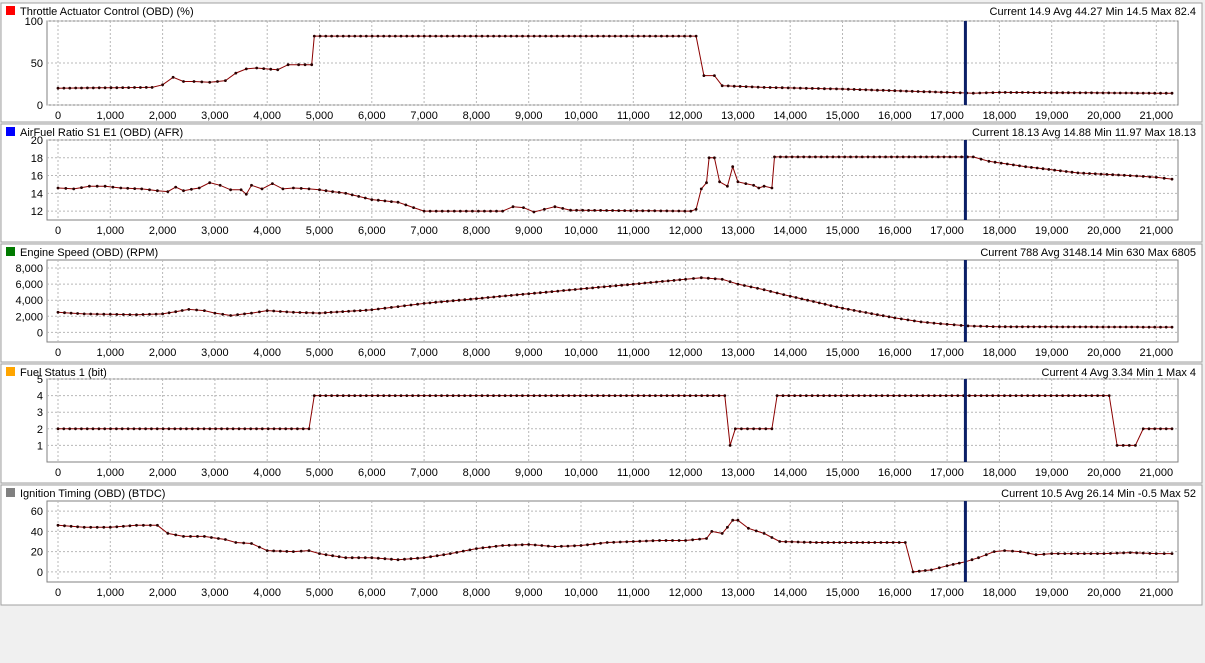 This screenshot has width=1205, height=663. Describe the element at coordinates (267, 593) in the screenshot. I see `x-tick-label: 4,000` at that location.